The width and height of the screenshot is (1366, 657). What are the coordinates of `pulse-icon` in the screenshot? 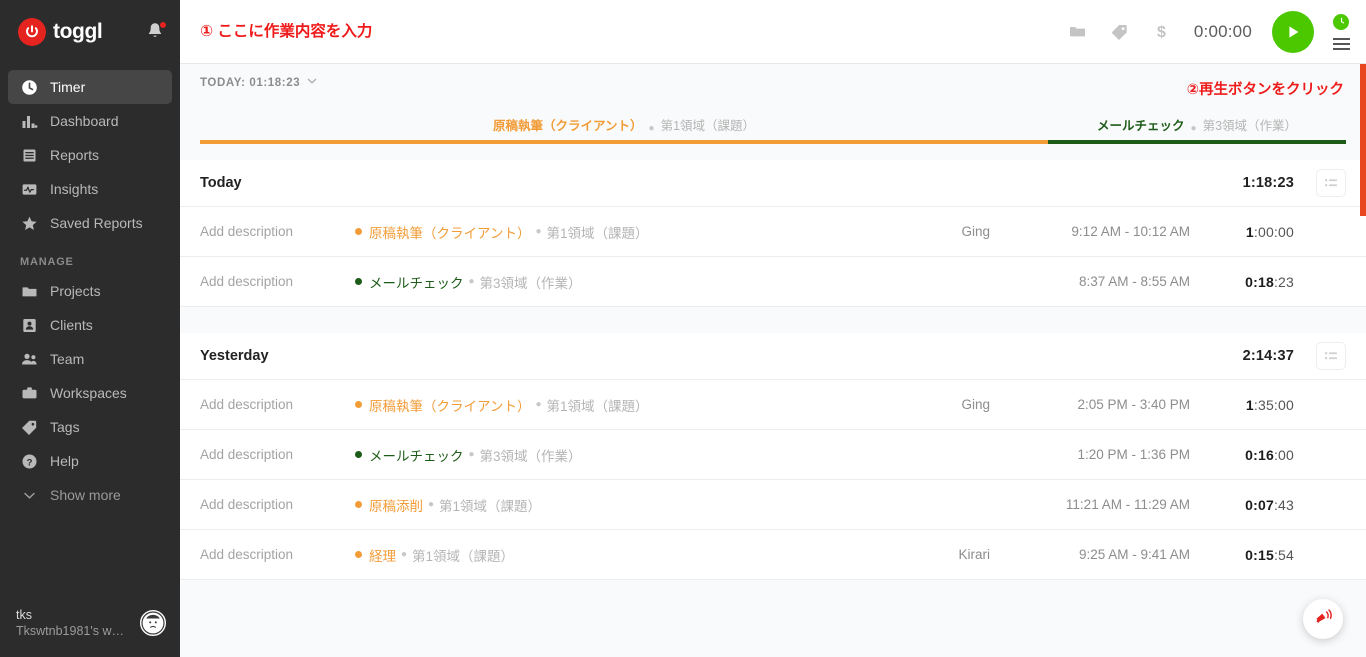 It's located at (29, 189).